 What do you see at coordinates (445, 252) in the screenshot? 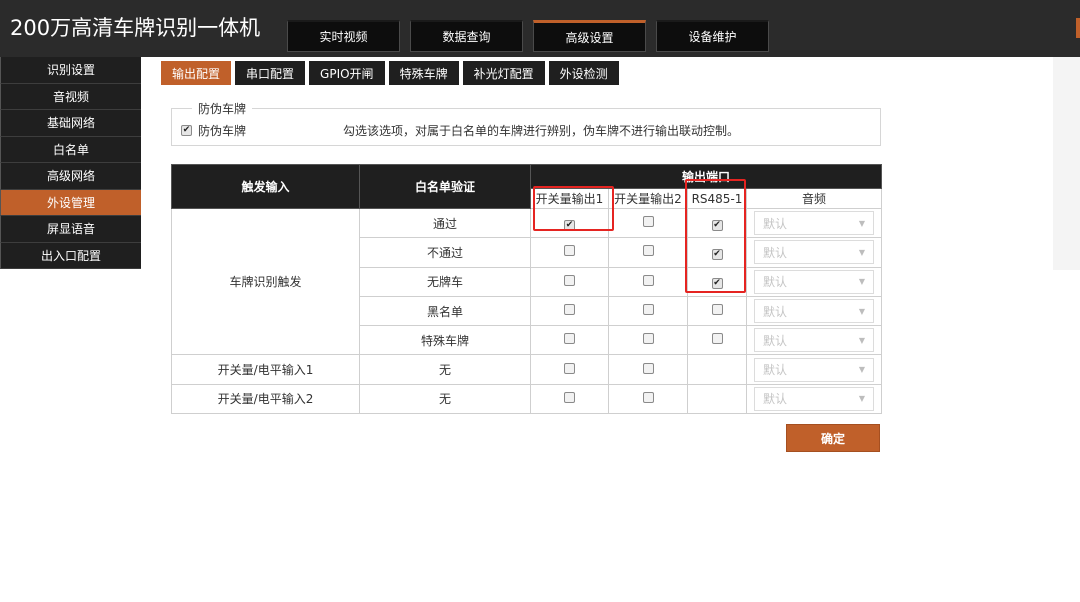
I see `whitelist-verify-cell: 不通过` at bounding box center [445, 252].